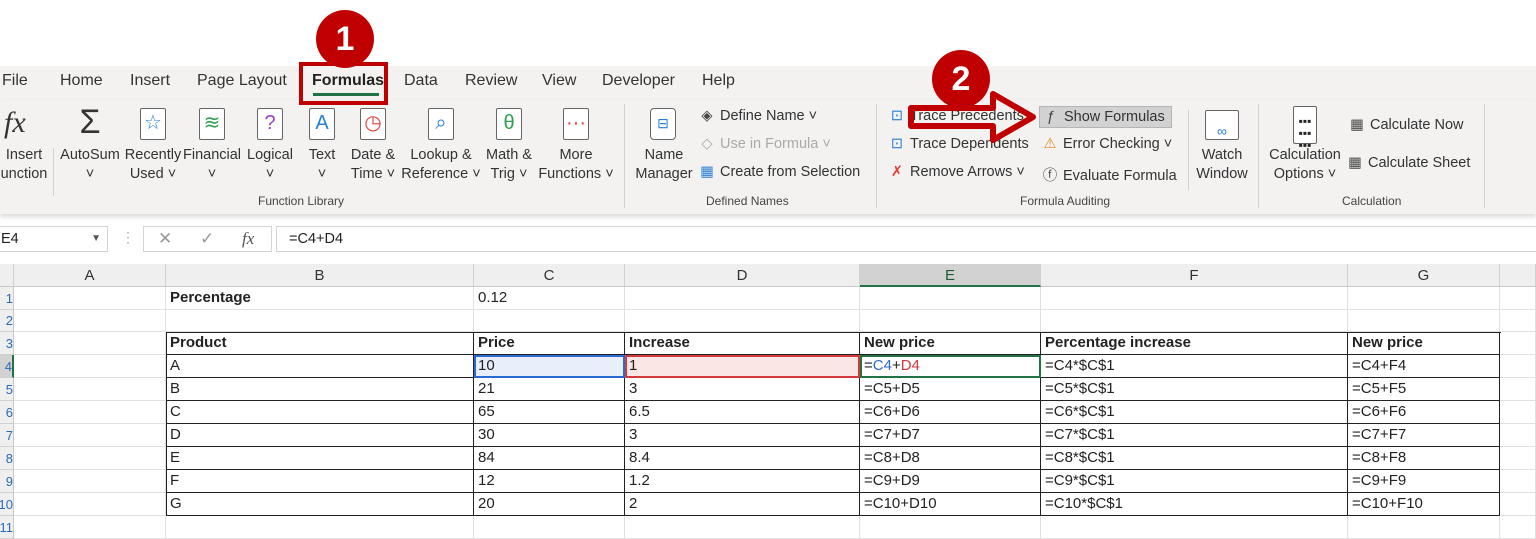  What do you see at coordinates (7, 366) in the screenshot?
I see `row-header-4: 4` at bounding box center [7, 366].